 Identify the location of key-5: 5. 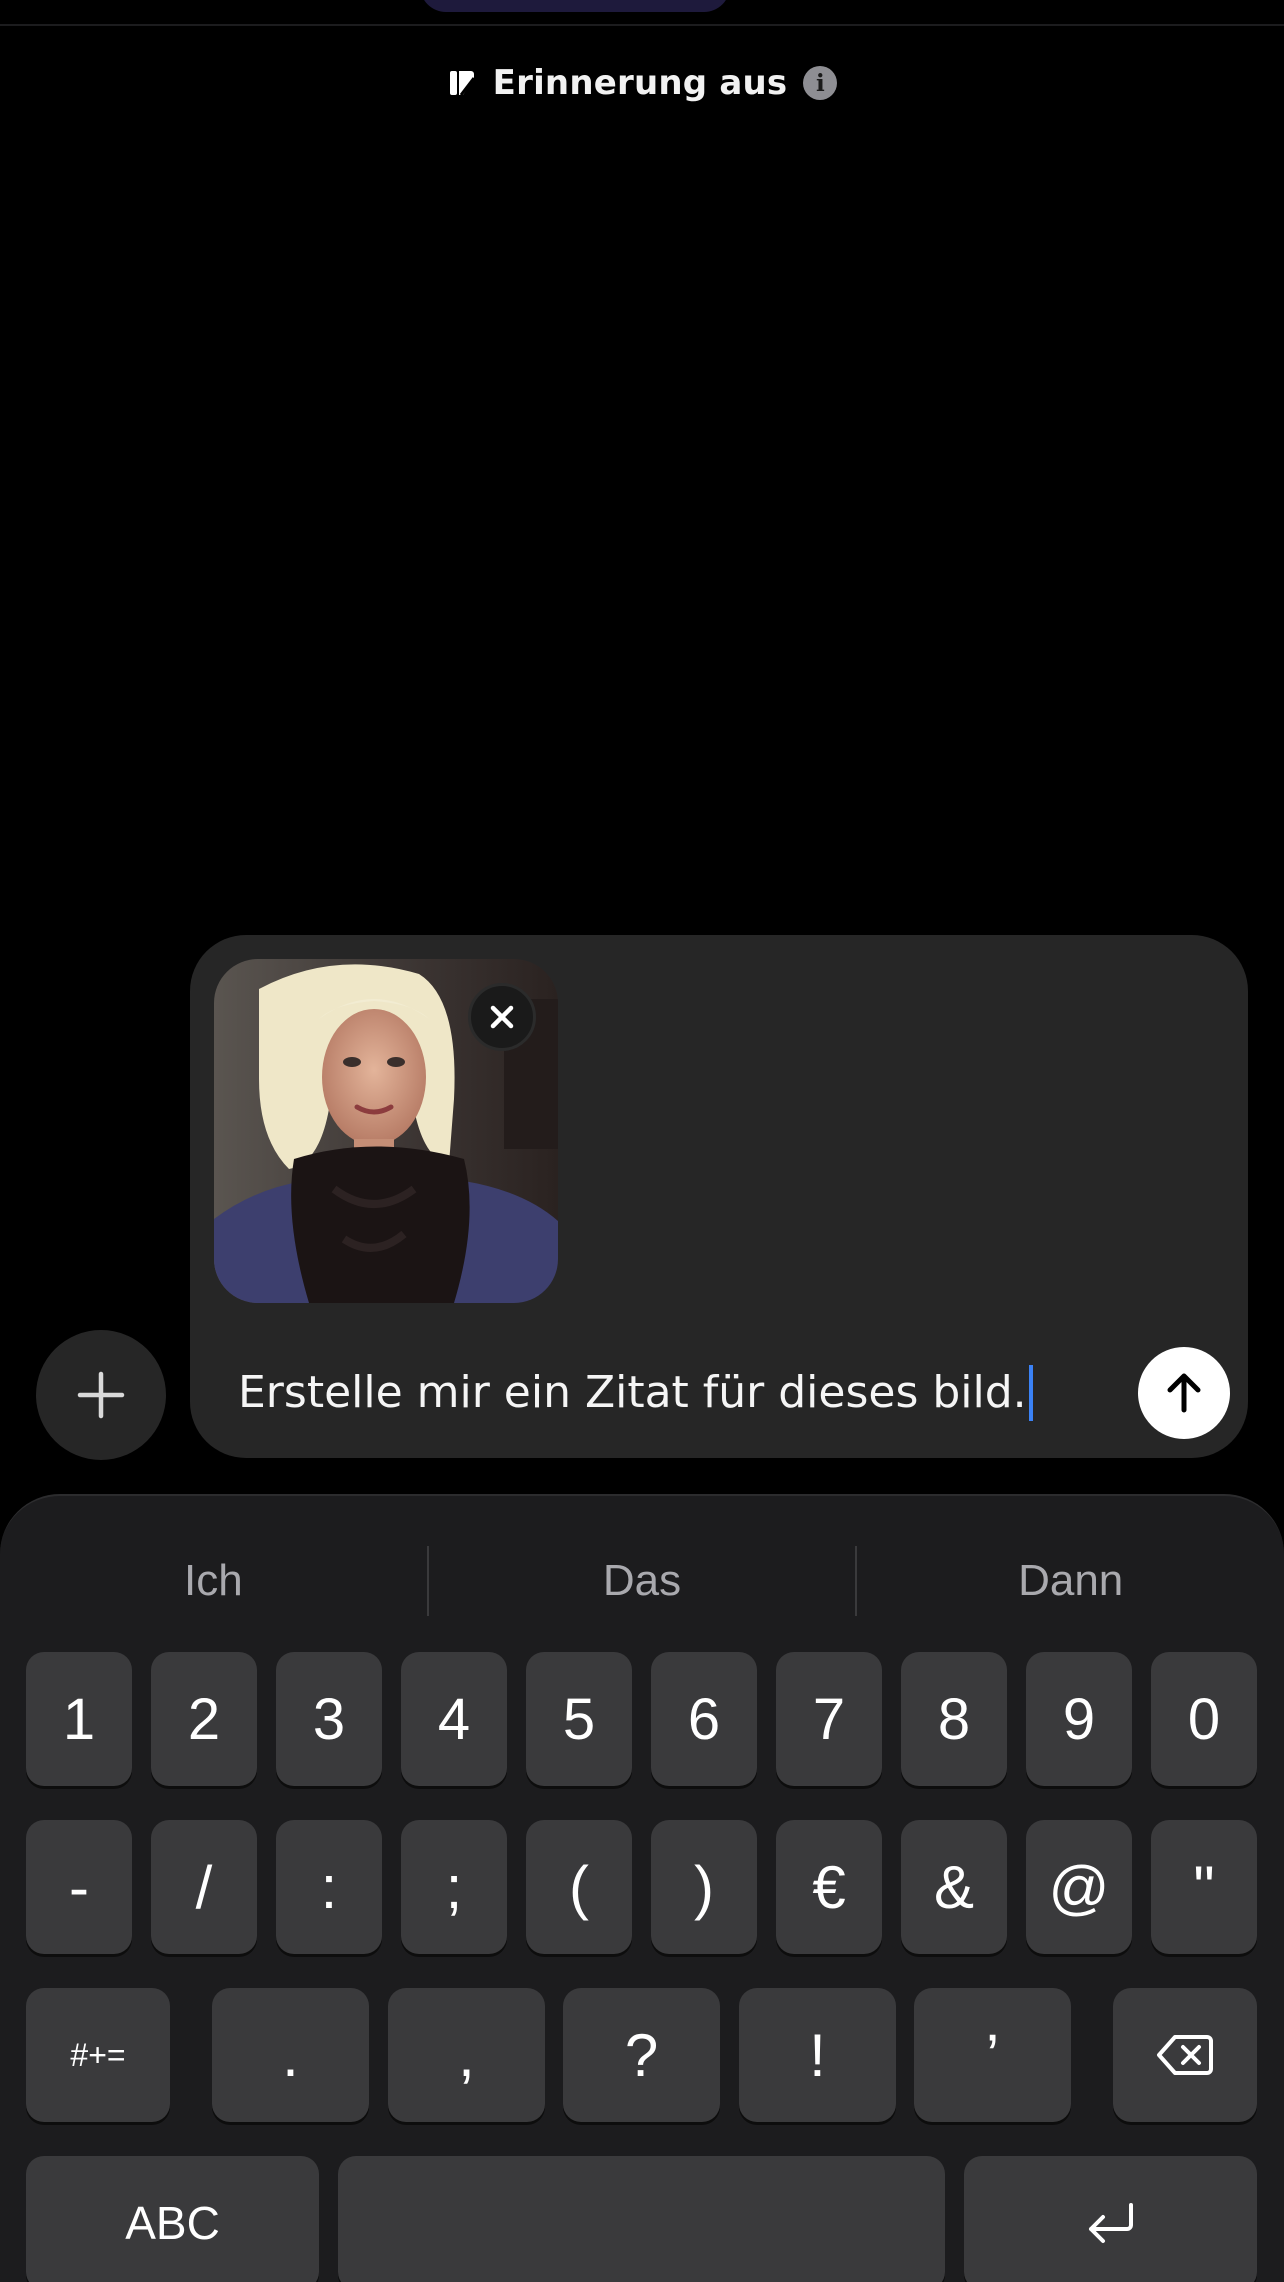
(579, 1719).